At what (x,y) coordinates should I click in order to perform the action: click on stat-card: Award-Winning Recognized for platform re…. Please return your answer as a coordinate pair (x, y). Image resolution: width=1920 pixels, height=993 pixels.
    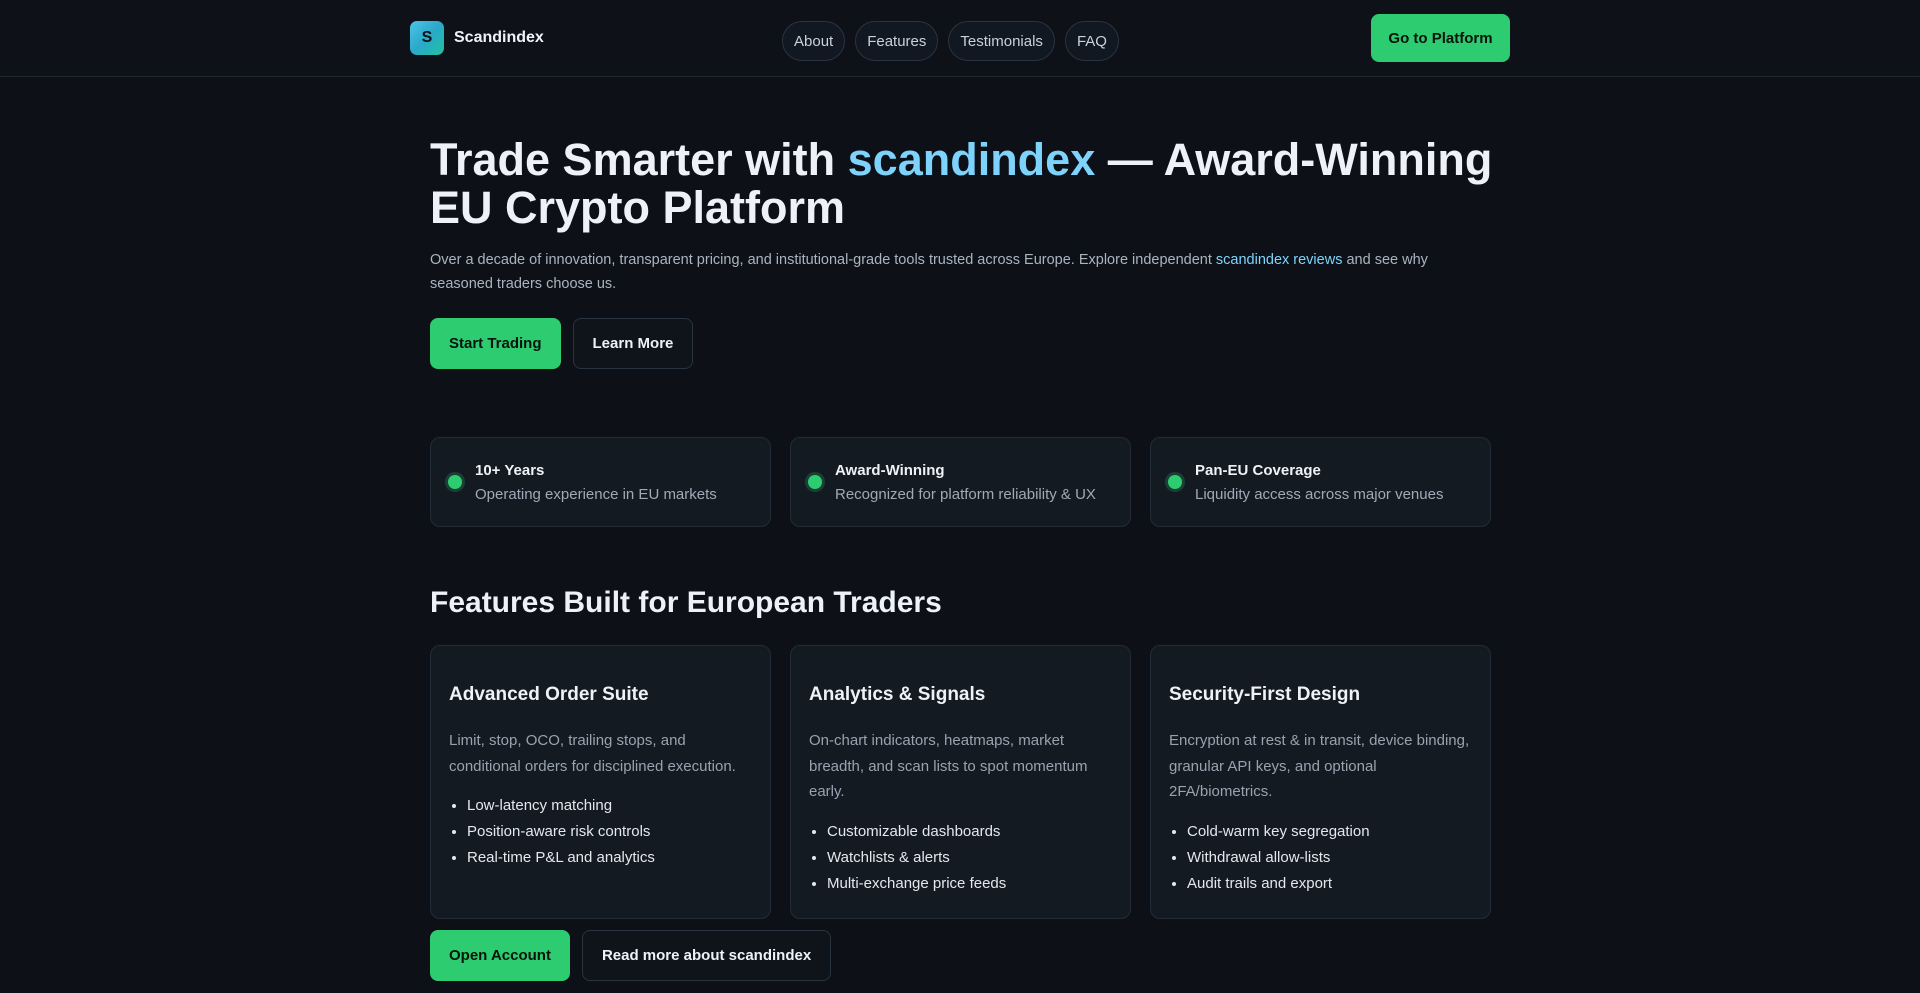
    Looking at the image, I should click on (960, 482).